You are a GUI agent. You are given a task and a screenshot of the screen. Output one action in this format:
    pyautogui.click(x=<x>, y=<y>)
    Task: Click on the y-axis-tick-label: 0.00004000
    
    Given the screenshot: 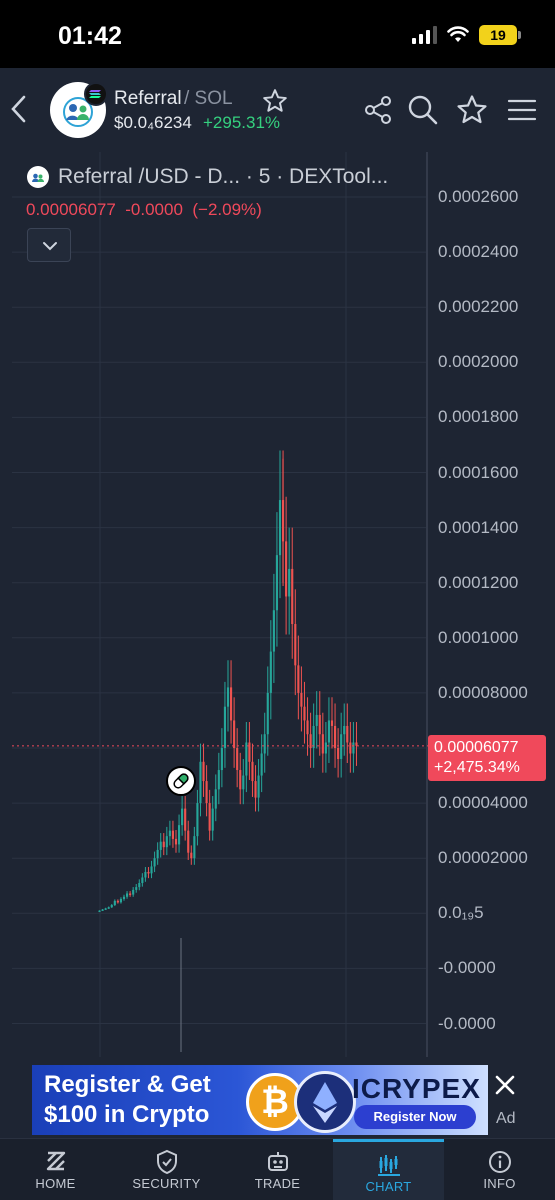 What is the action you would take?
    pyautogui.click(x=483, y=803)
    